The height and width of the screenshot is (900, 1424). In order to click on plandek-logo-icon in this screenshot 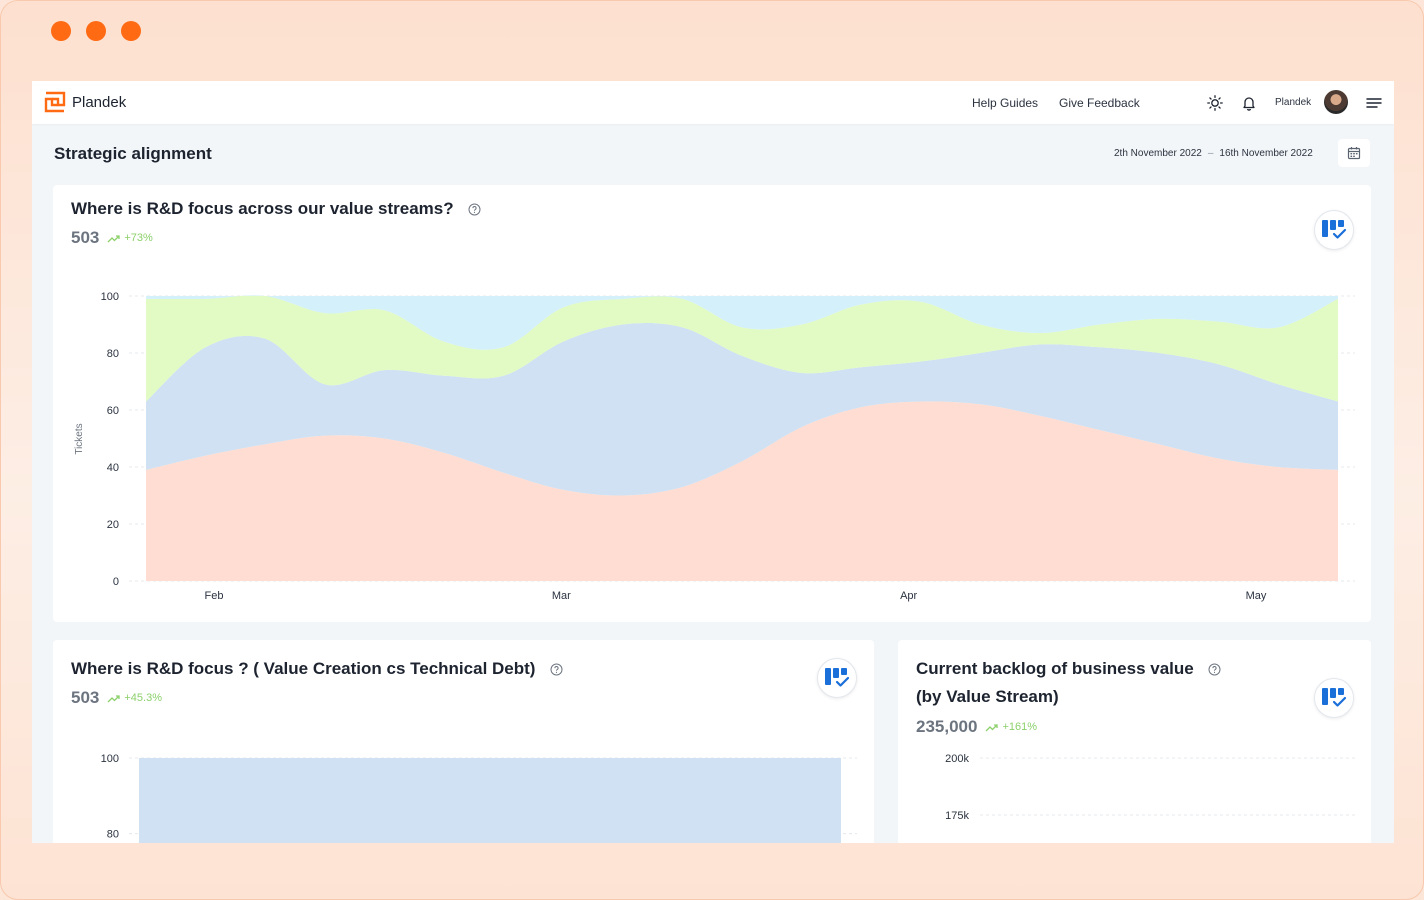, I will do `click(55, 102)`.